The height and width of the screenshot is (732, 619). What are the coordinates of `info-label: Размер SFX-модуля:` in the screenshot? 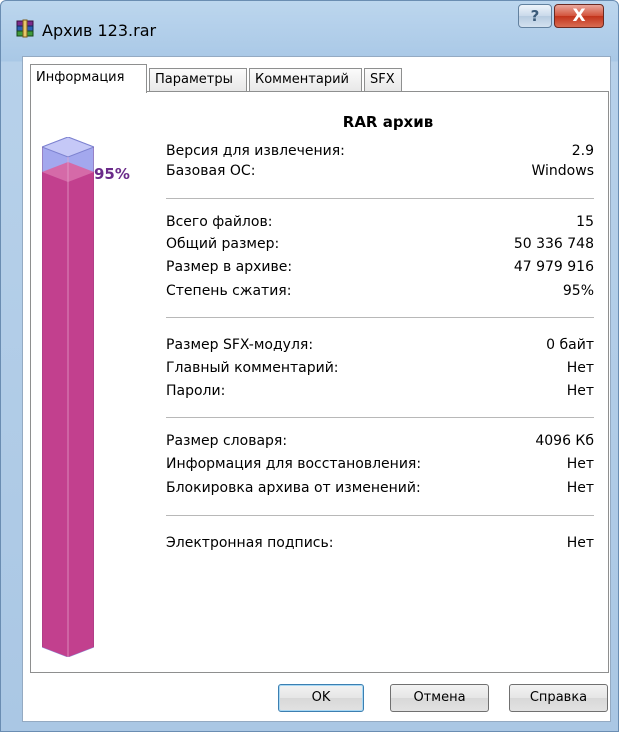 It's located at (240, 345).